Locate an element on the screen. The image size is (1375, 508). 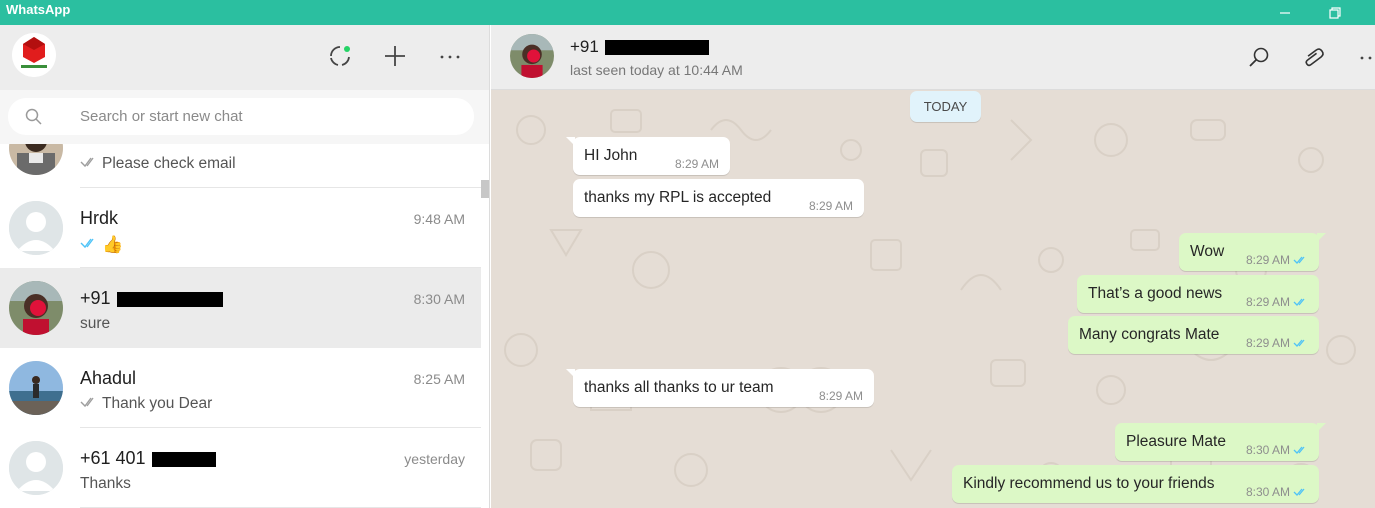
chat-preview: Thank you Dear is located at coordinates (146, 404).